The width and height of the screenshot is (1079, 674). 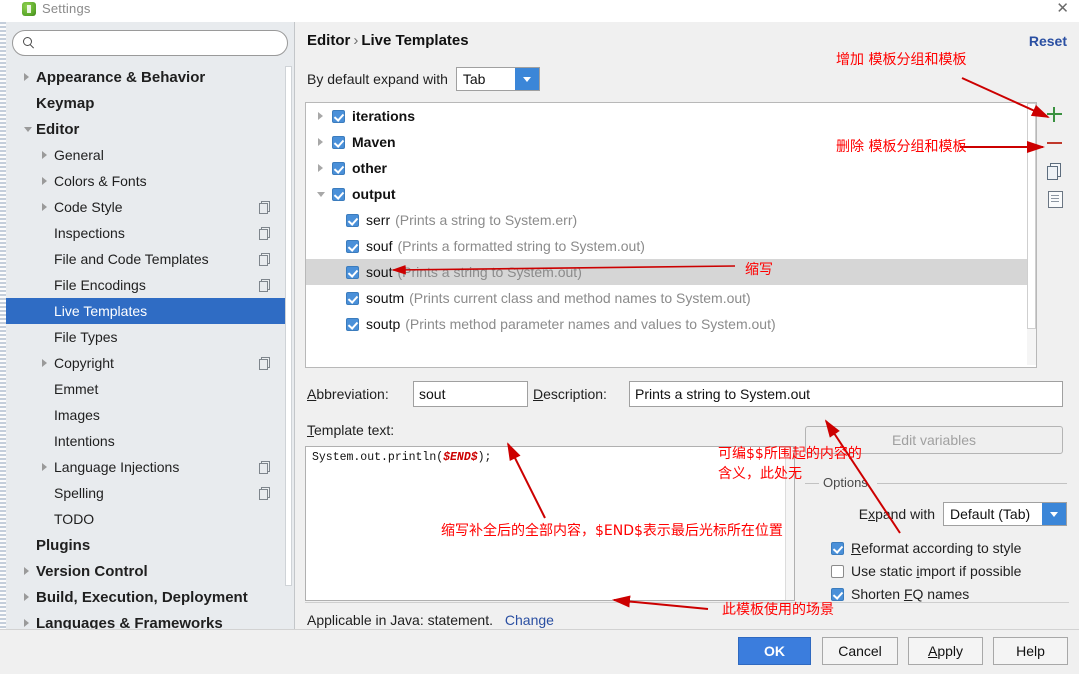 What do you see at coordinates (149, 337) in the screenshot?
I see `sidebar-item-file-types: File Types` at bounding box center [149, 337].